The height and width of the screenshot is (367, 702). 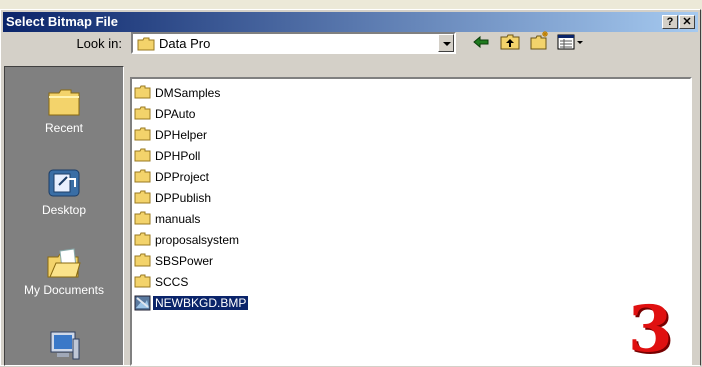 I want to click on file-name: NEWBKGD.BMP, so click(x=201, y=303).